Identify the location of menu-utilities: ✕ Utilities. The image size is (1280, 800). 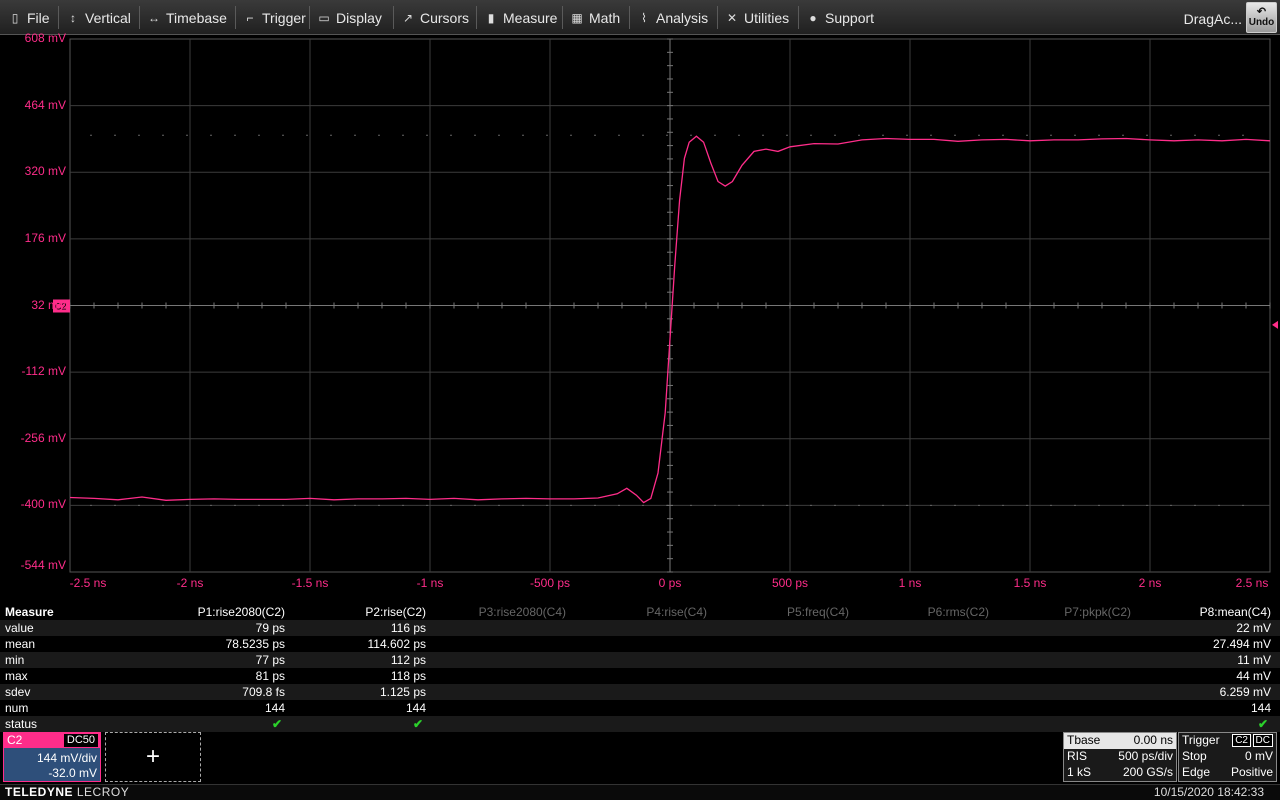
(757, 17).